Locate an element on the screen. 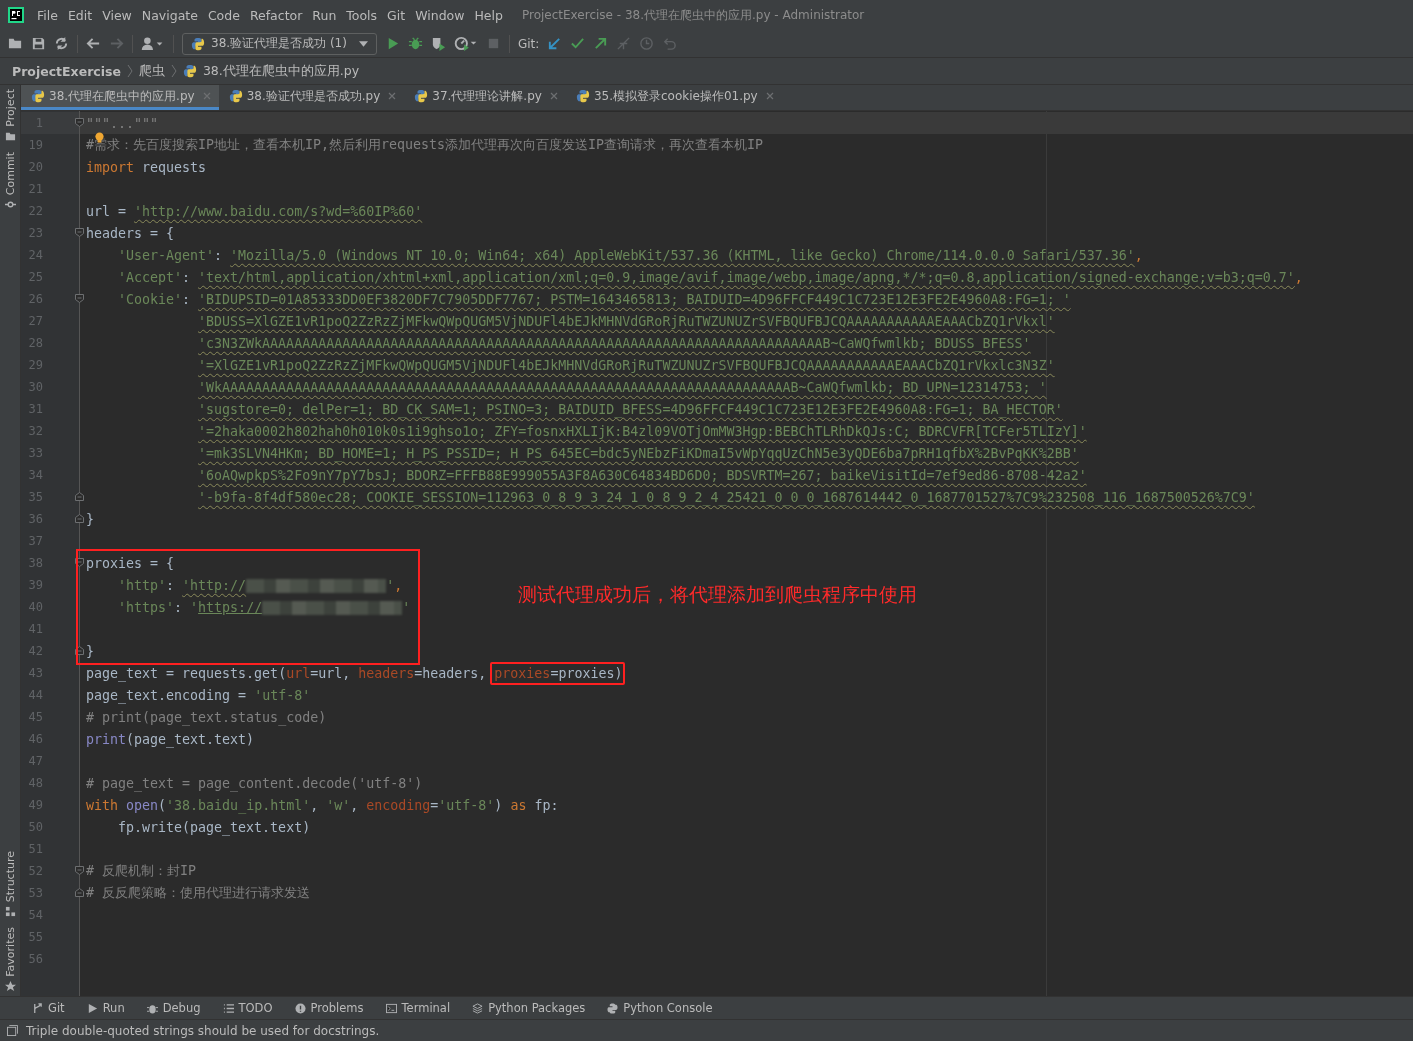  side-tool-button: Project is located at coordinates (10, 115).